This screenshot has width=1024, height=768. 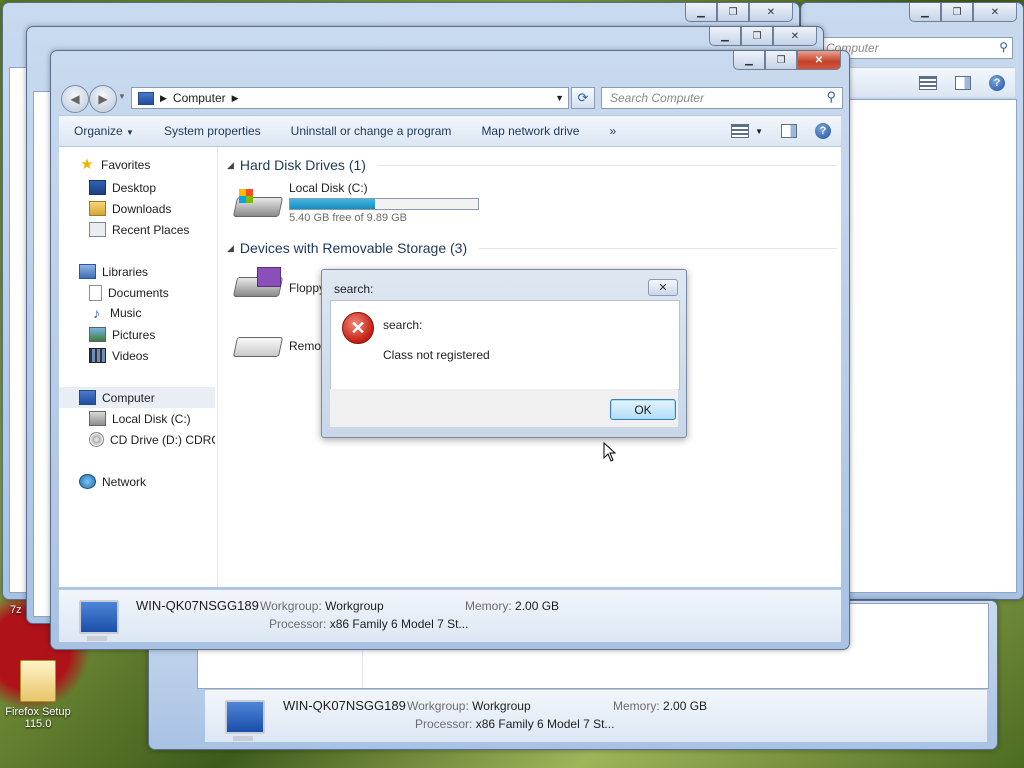 I want to click on nav-favorites: ★ Favorites, so click(x=114, y=165).